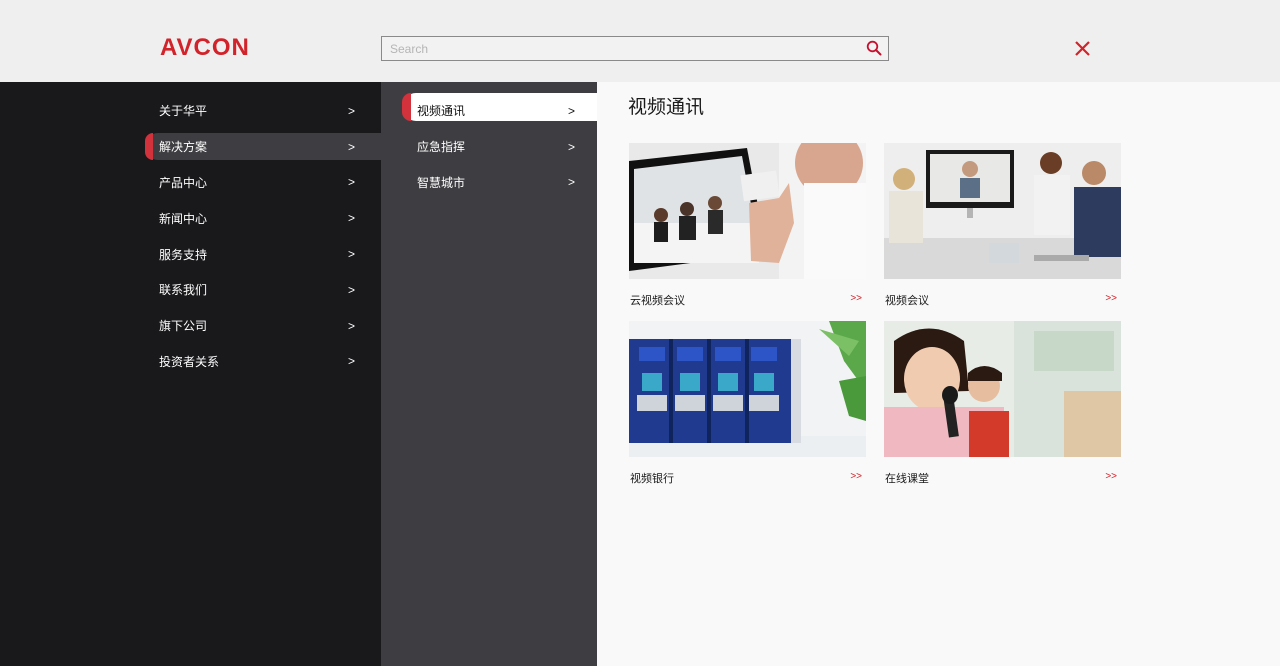 The image size is (1280, 666). I want to click on subnav-item-label: 视频通讯, so click(441, 111).